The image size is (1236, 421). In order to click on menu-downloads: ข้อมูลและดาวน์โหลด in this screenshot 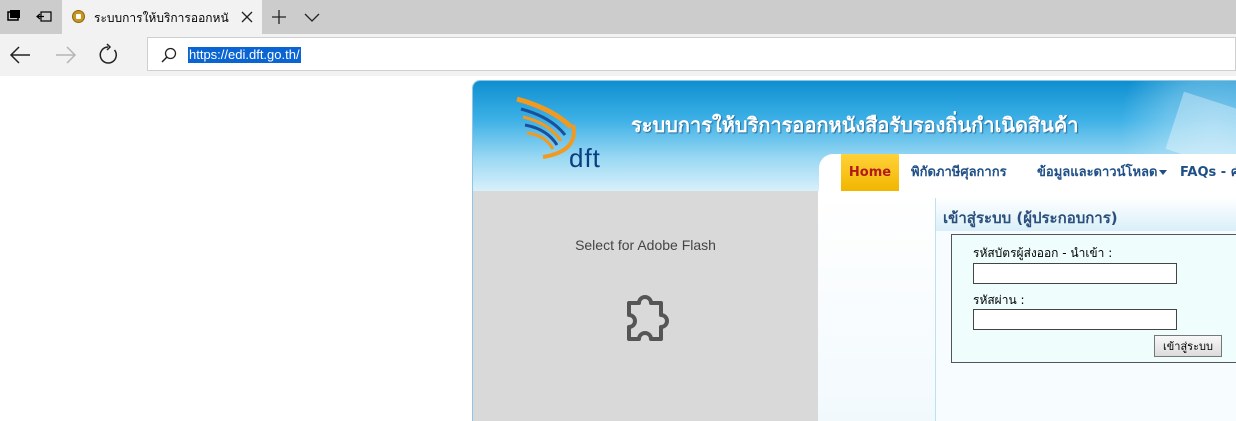, I will do `click(1102, 172)`.